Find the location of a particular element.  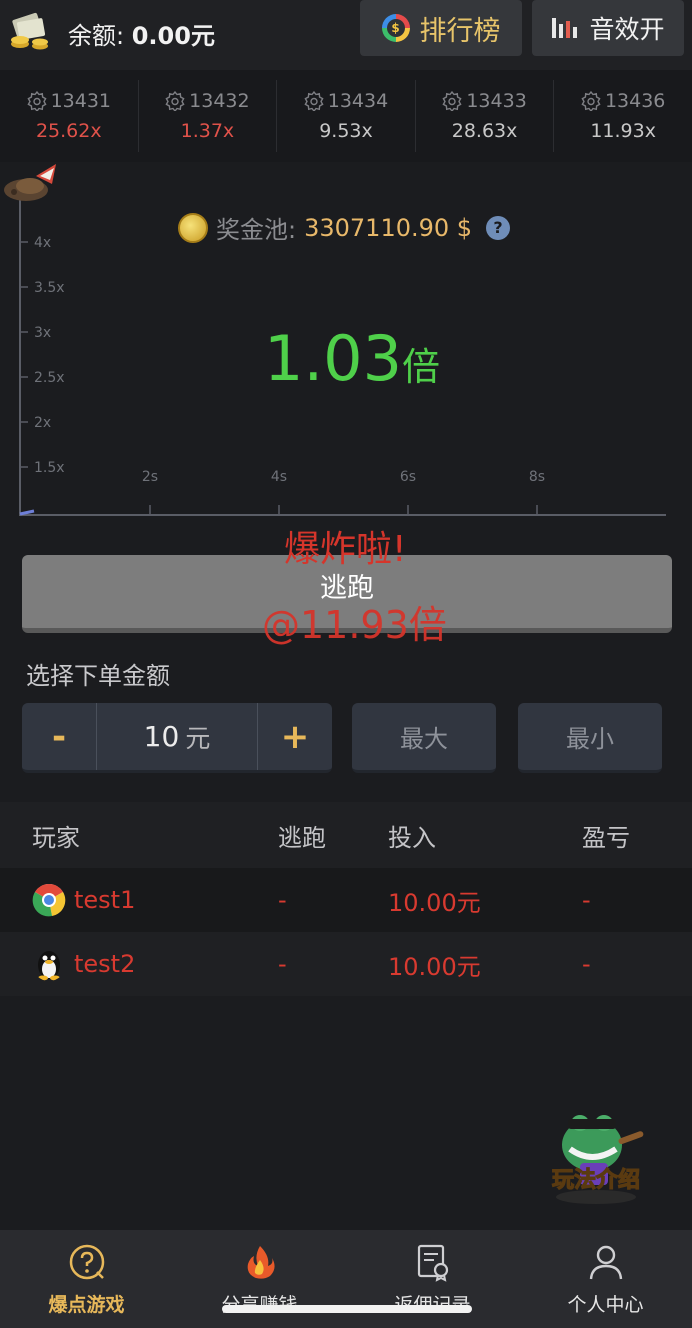

sound-label: 音效开 is located at coordinates (627, 29).